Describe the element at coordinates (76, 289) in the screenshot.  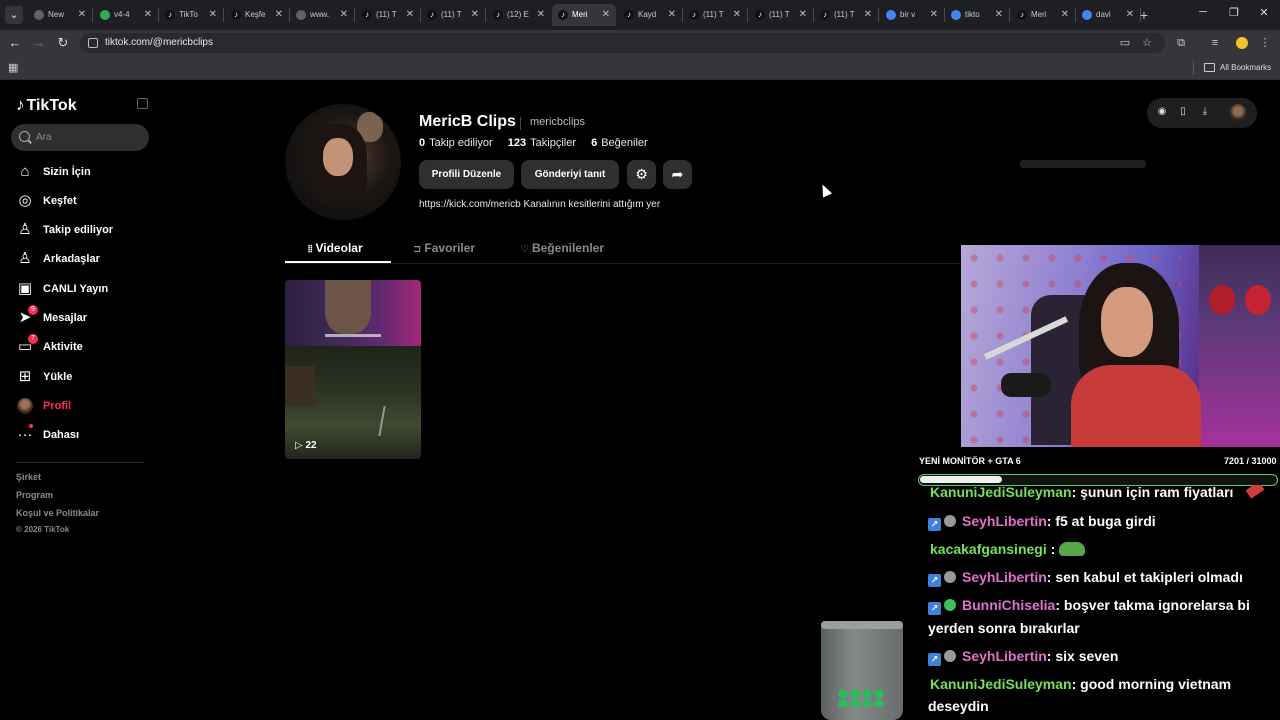
I see `sidebar-item-label: CANLI Yayın` at that location.